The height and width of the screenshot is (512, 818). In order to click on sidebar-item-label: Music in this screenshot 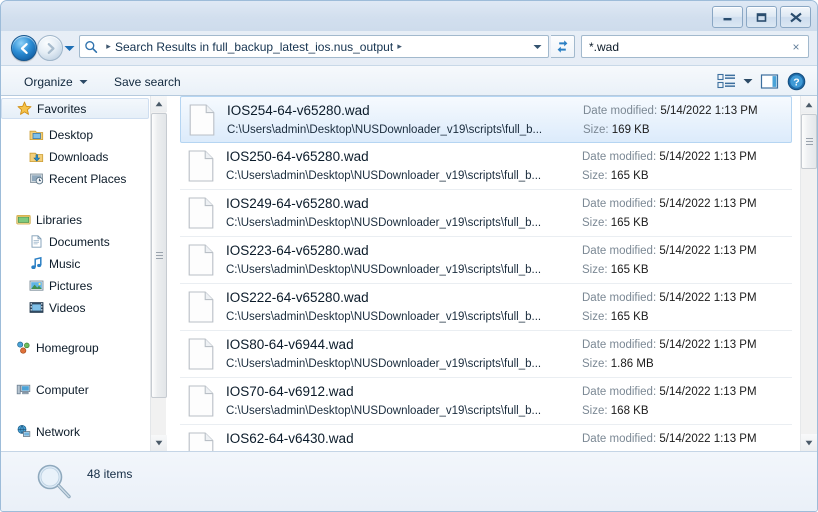, I will do `click(65, 263)`.